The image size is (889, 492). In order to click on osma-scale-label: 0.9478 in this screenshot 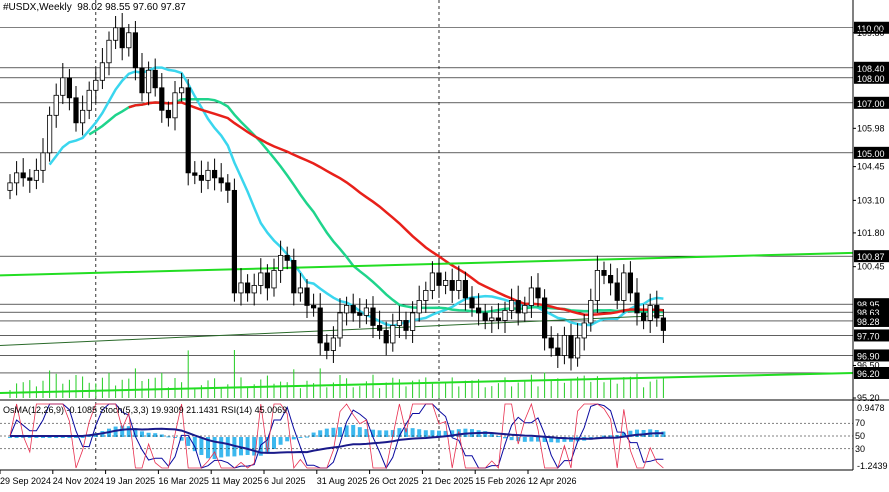, I will do `click(871, 408)`.